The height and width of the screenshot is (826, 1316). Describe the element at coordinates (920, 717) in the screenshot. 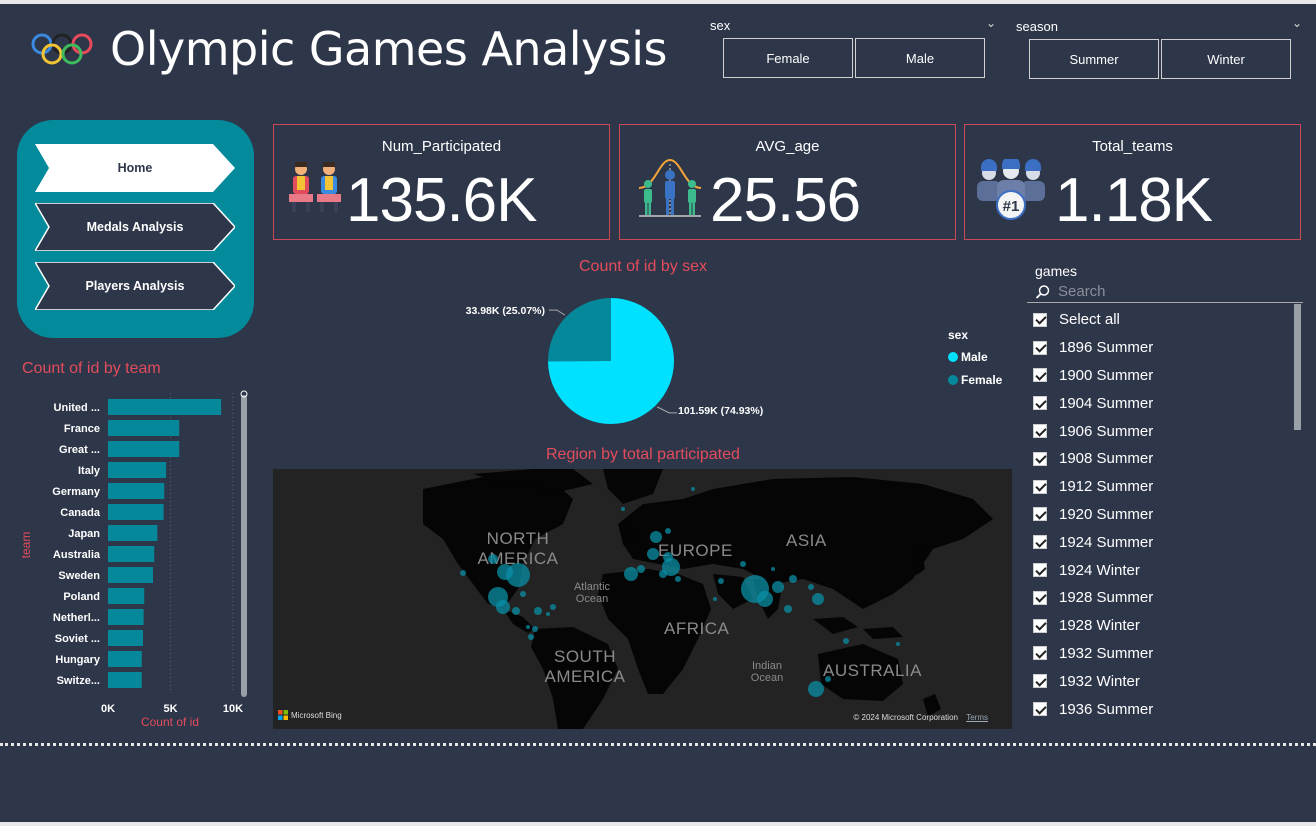

I see `map-copyright: © 2024 Microsoft Corporation Terms` at that location.